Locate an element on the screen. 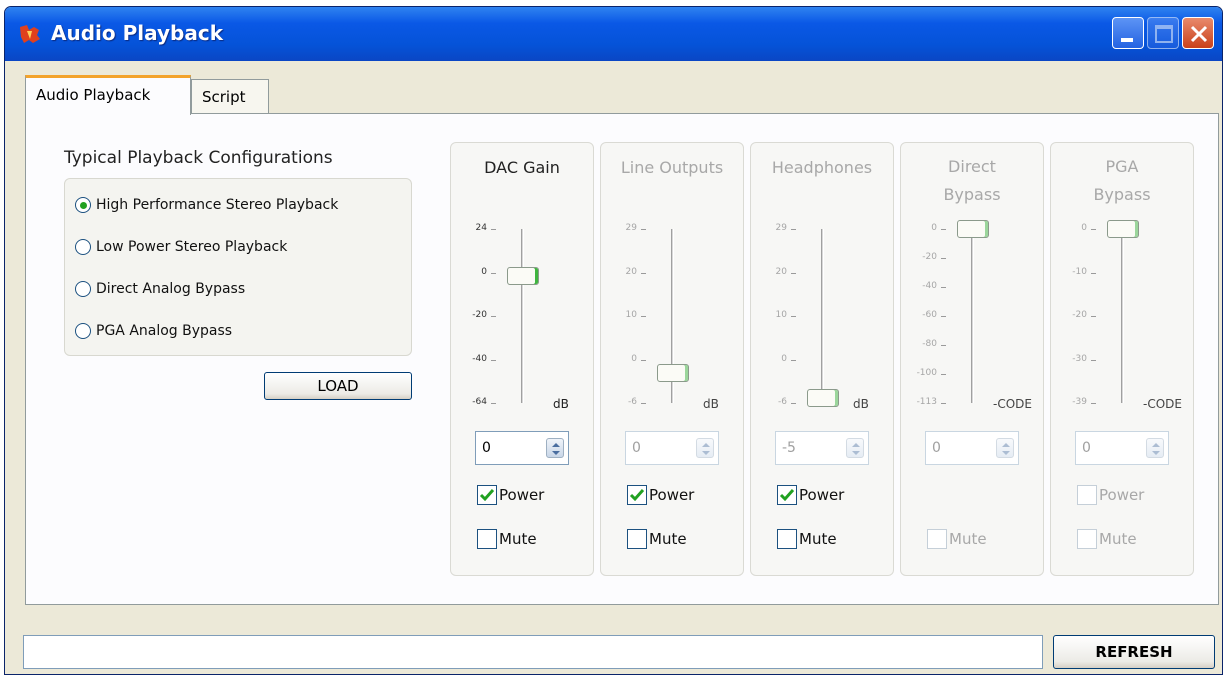 This screenshot has height=677, width=1227. checkbox-label: Power is located at coordinates (1122, 495).